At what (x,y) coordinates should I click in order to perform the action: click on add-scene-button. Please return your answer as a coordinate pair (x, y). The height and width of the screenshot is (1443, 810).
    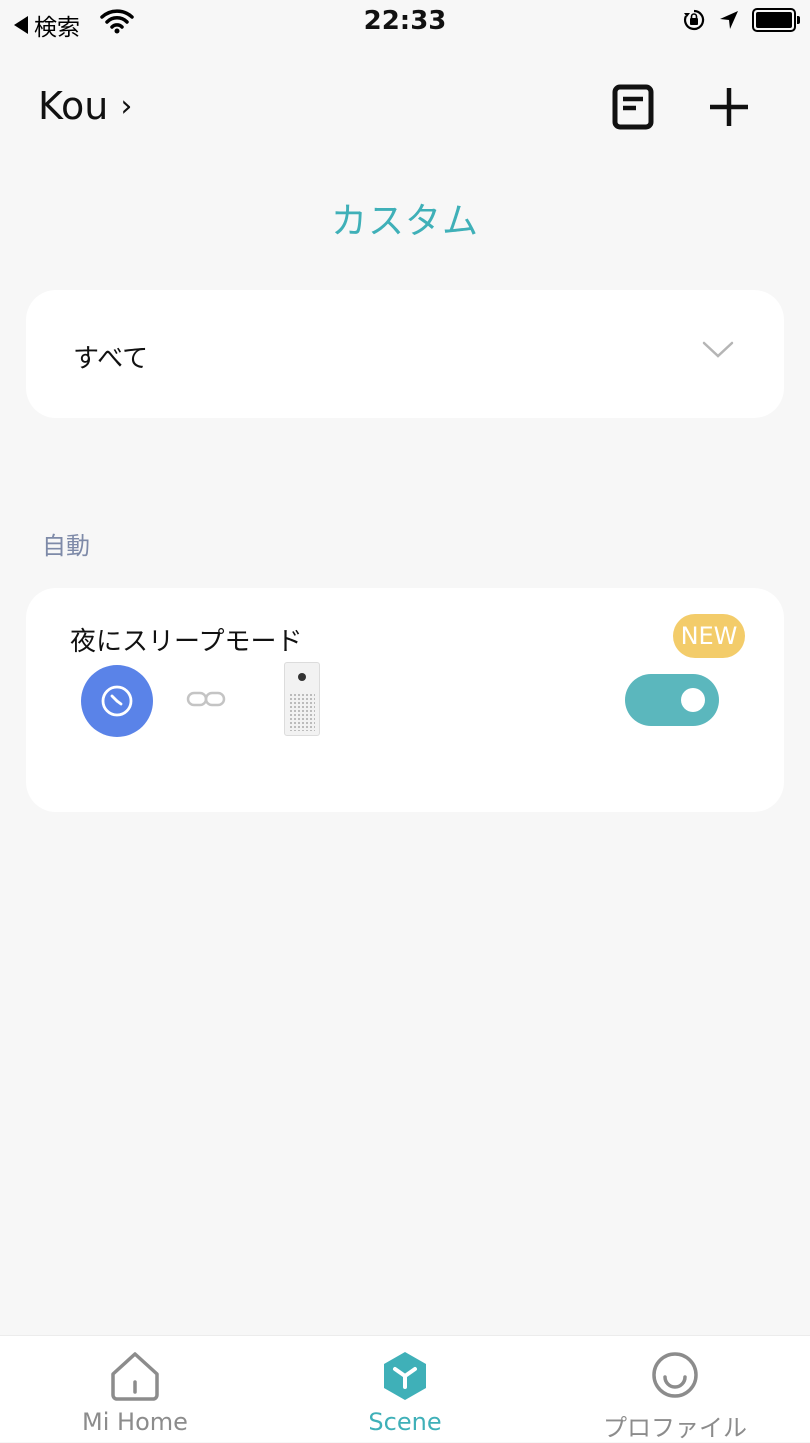
    Looking at the image, I should click on (729, 109).